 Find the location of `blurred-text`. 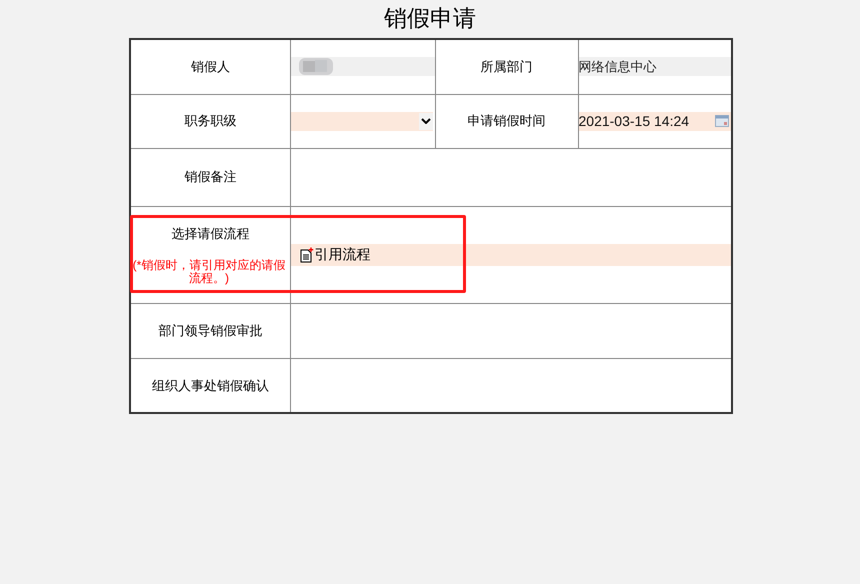

blurred-text is located at coordinates (315, 67).